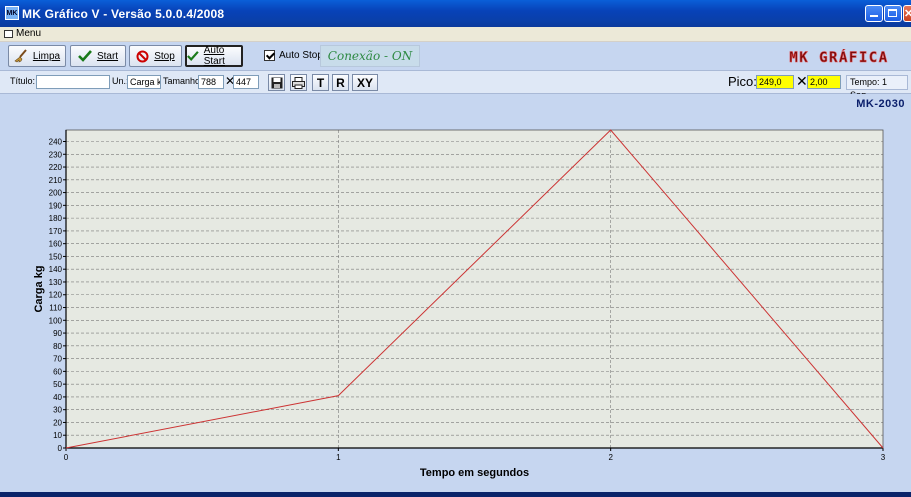 This screenshot has height=497, width=911. I want to click on maximize-button, so click(893, 13).